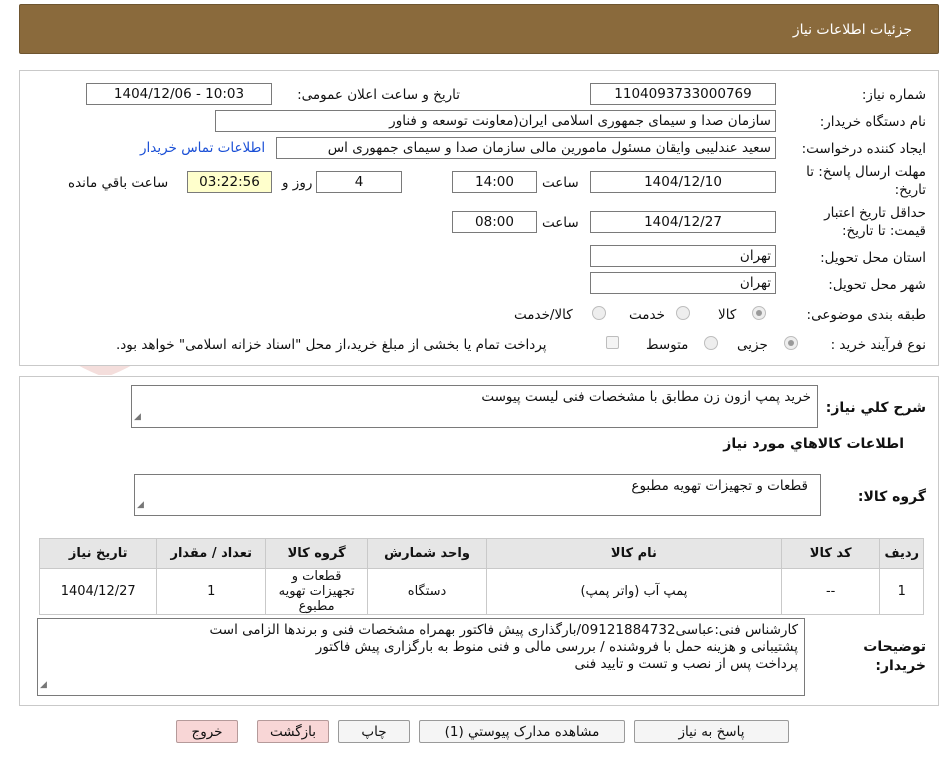 The image size is (944, 764). I want to click on validity-time-field: 08:00, so click(494, 222).